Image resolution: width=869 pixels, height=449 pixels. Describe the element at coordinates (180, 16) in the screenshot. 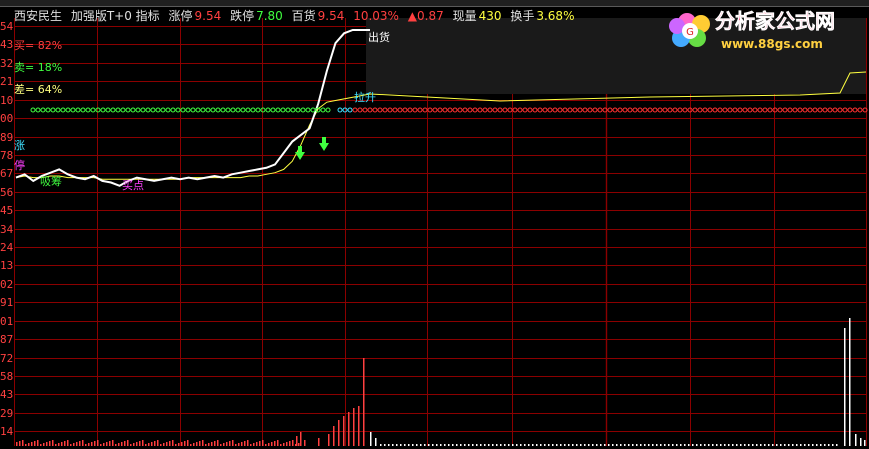

I see `limit-up-label: 涨停` at that location.